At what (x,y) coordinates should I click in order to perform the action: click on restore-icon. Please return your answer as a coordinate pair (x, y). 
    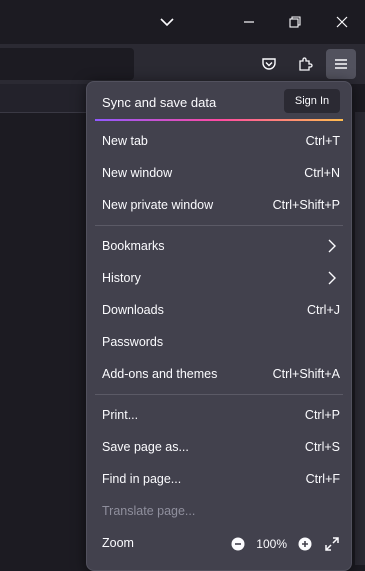
    Looking at the image, I should click on (295, 22).